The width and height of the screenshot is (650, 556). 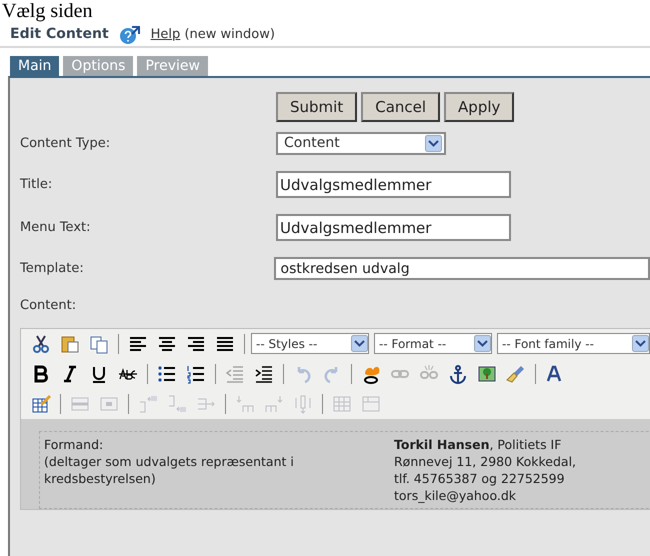 What do you see at coordinates (573, 343) in the screenshot?
I see `toolbar-dropdown: -- Font family --` at bounding box center [573, 343].